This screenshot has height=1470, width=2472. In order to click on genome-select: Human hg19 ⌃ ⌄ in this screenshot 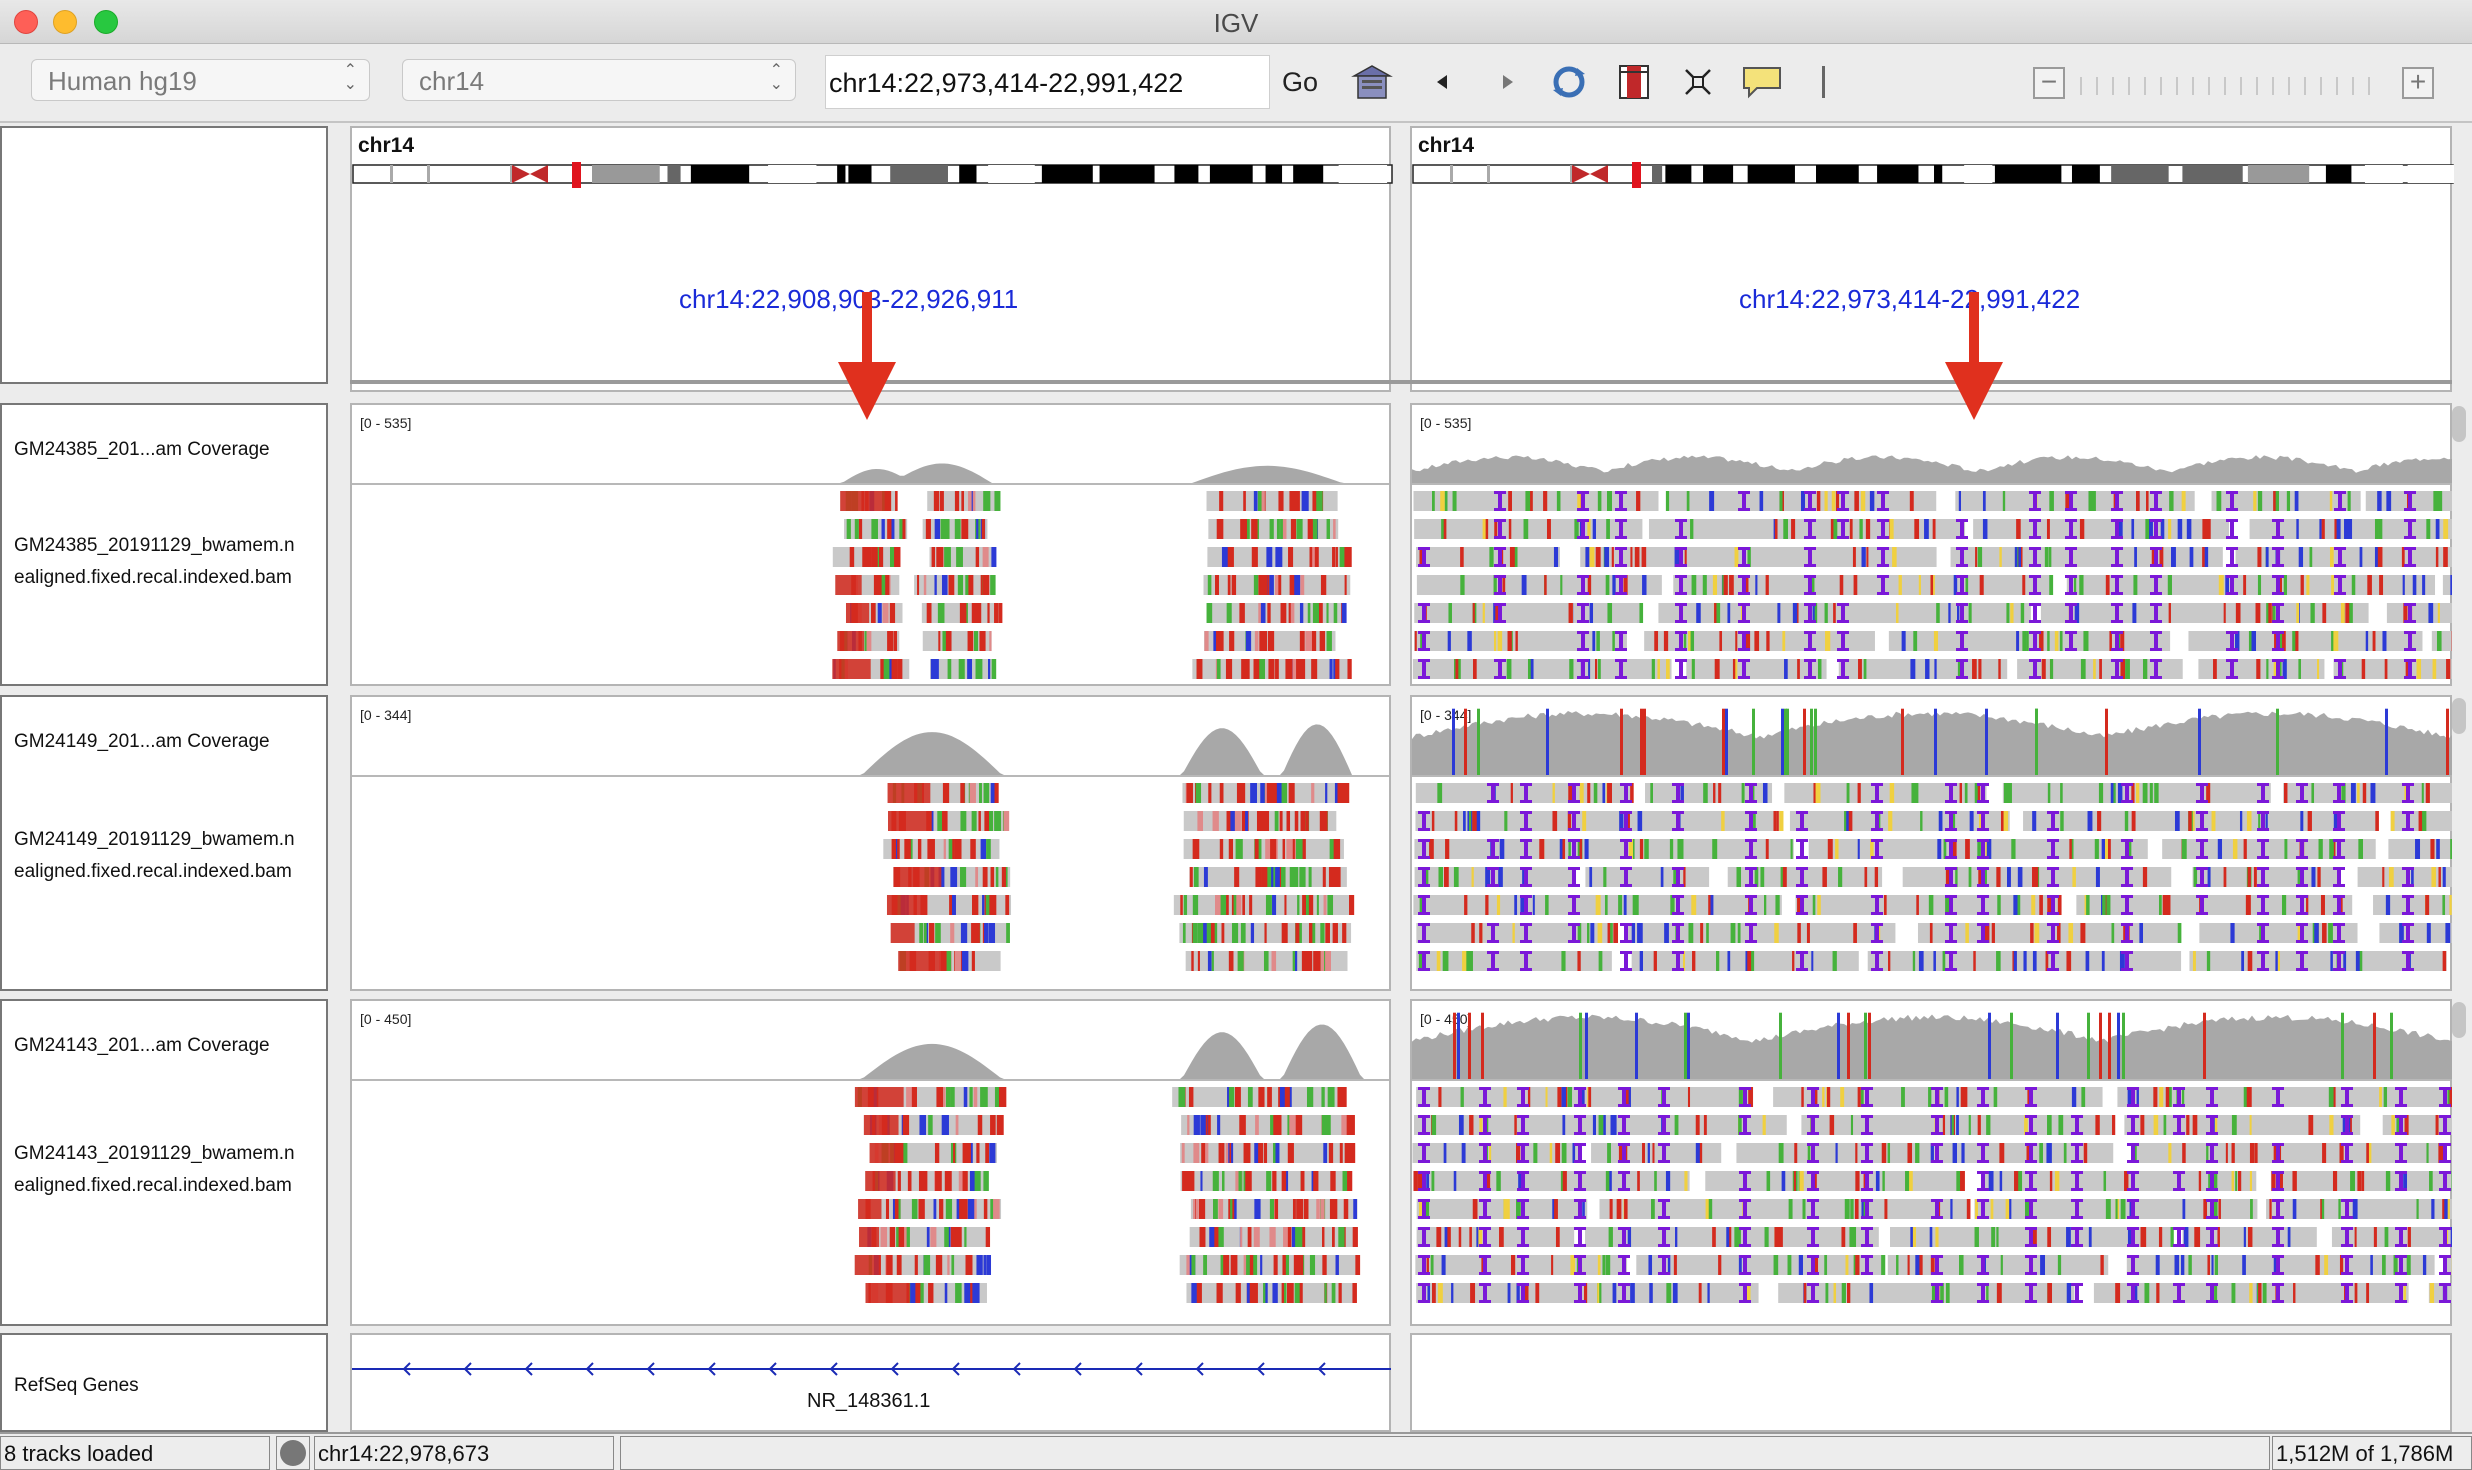, I will do `click(200, 80)`.